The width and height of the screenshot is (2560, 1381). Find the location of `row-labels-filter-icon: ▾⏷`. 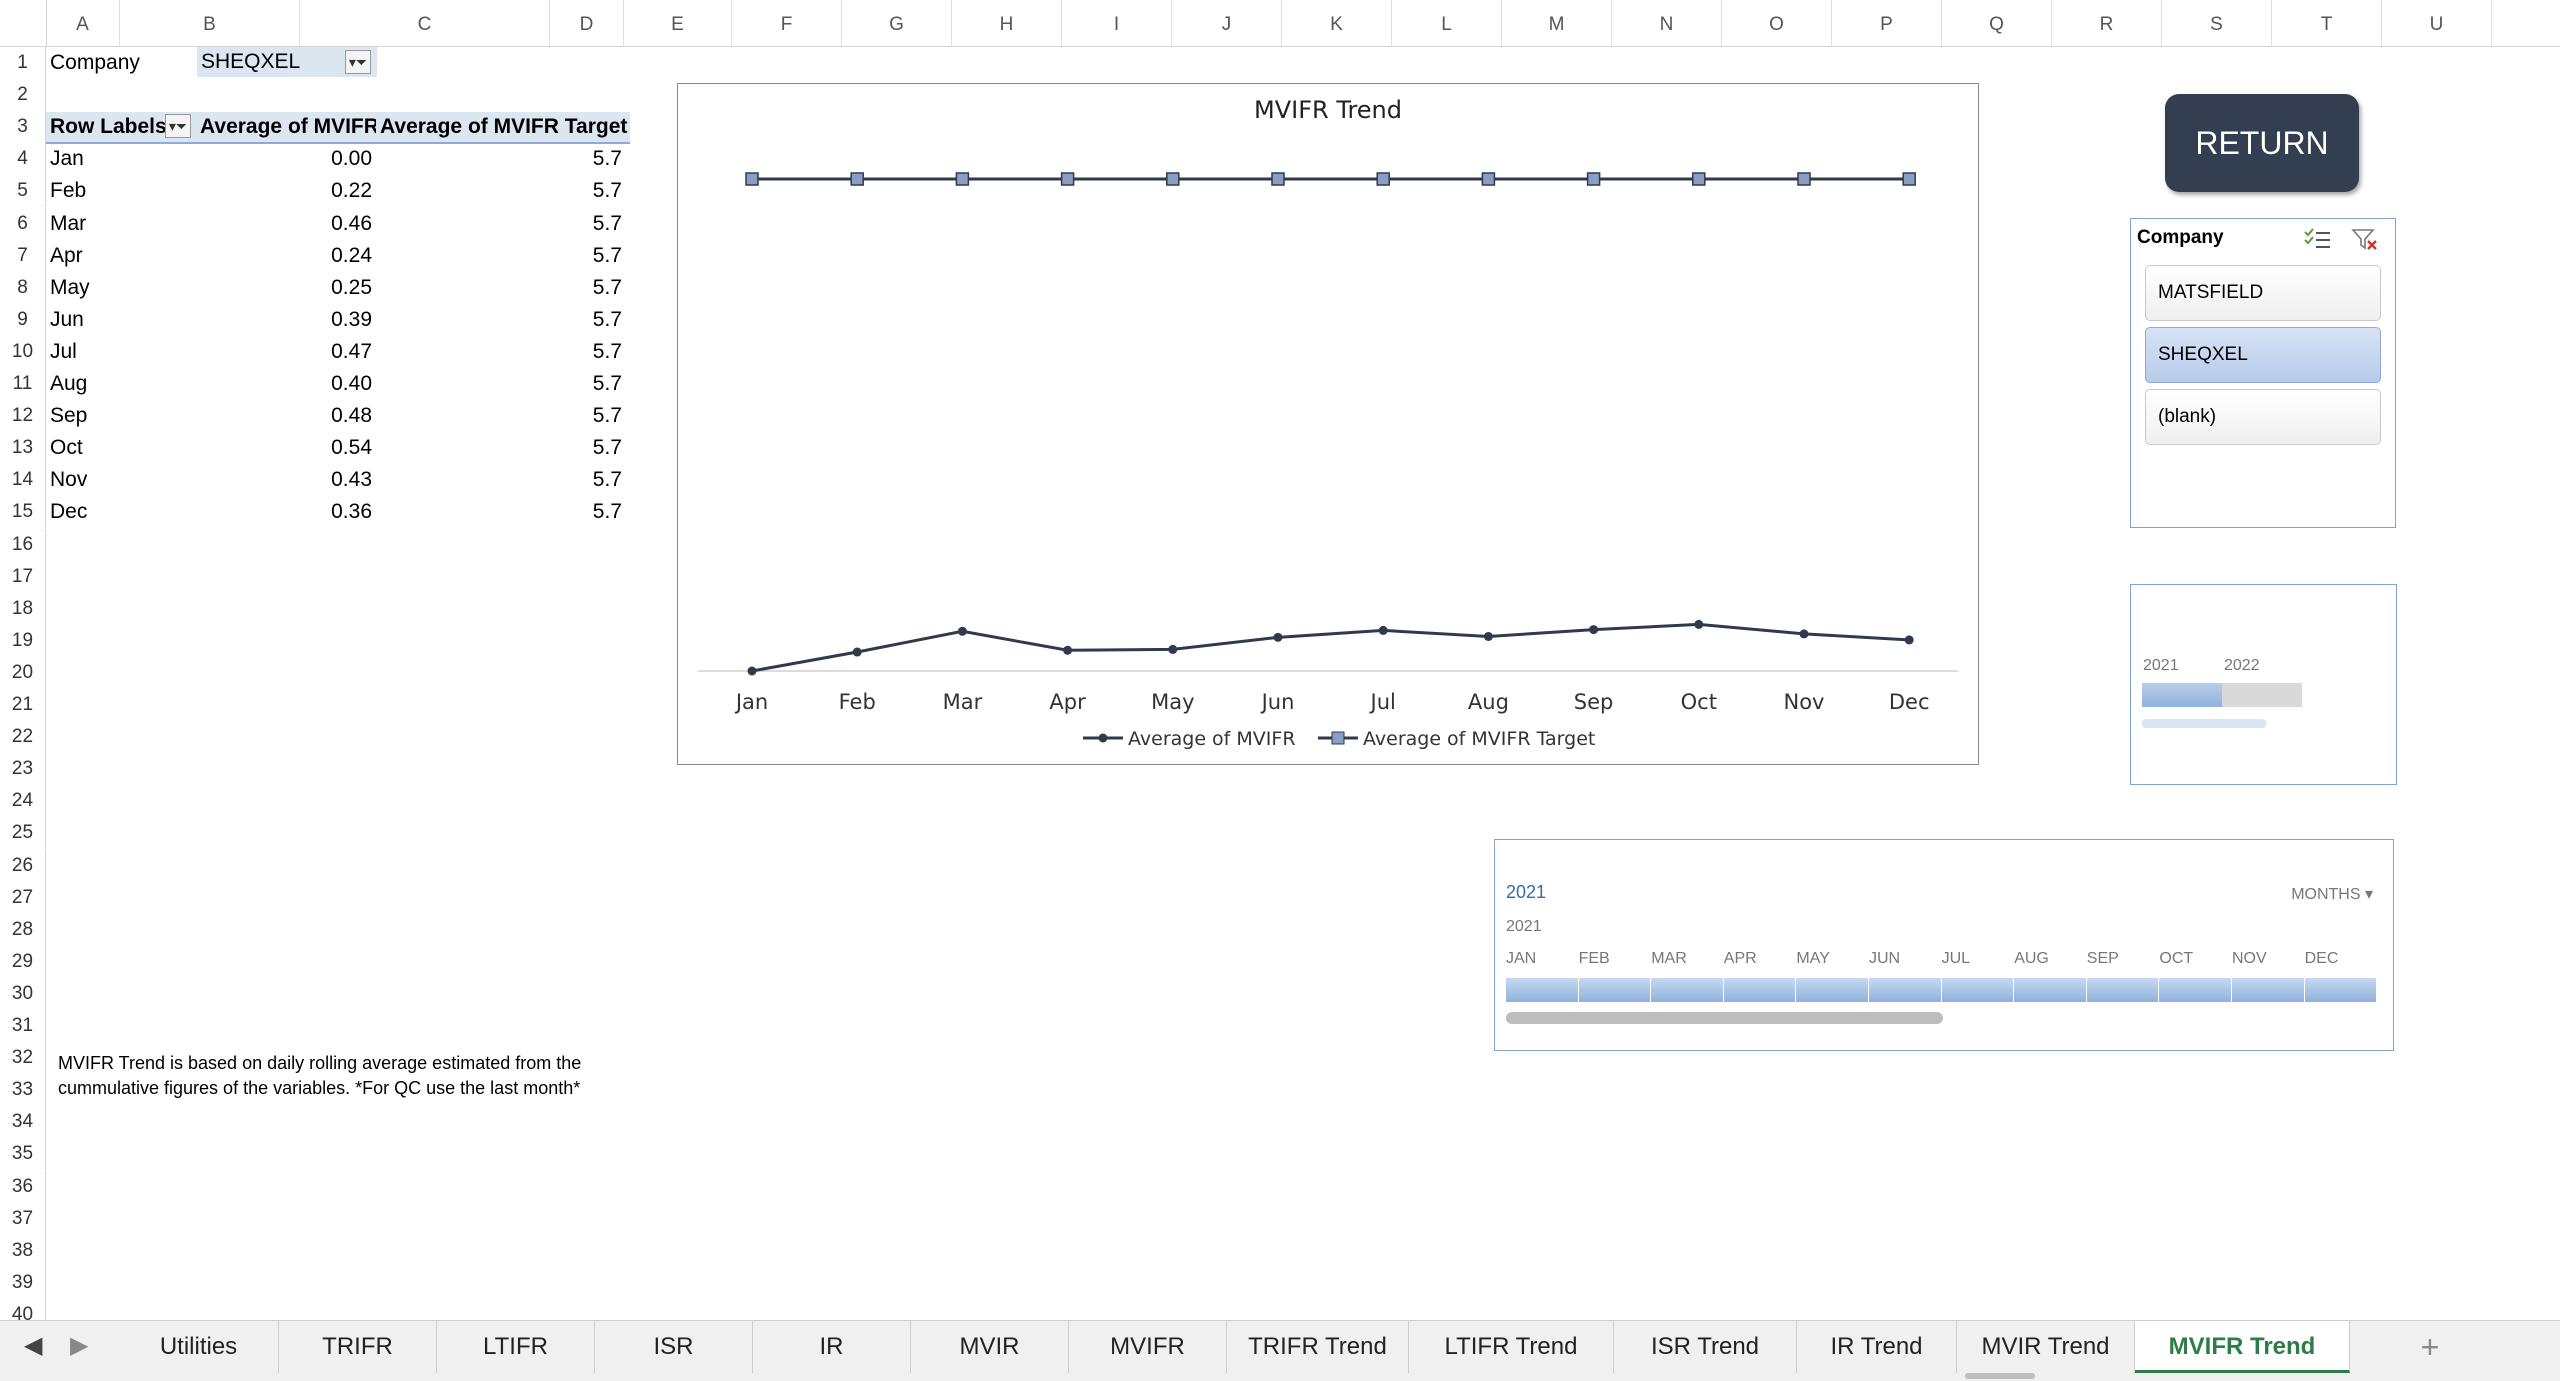

row-labels-filter-icon: ▾⏷ is located at coordinates (178, 126).